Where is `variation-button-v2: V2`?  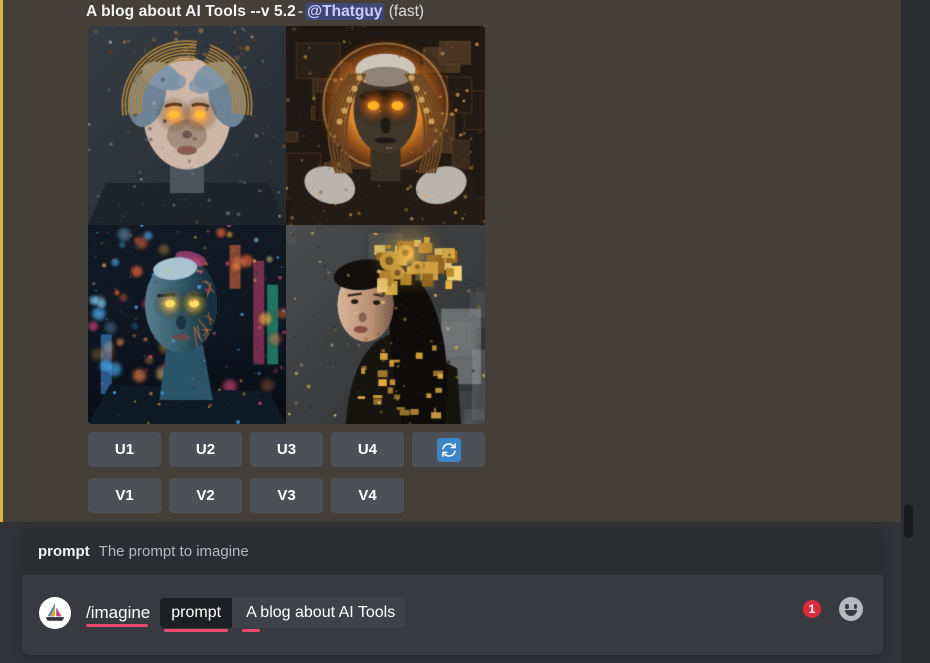 variation-button-v2: V2 is located at coordinates (205, 495).